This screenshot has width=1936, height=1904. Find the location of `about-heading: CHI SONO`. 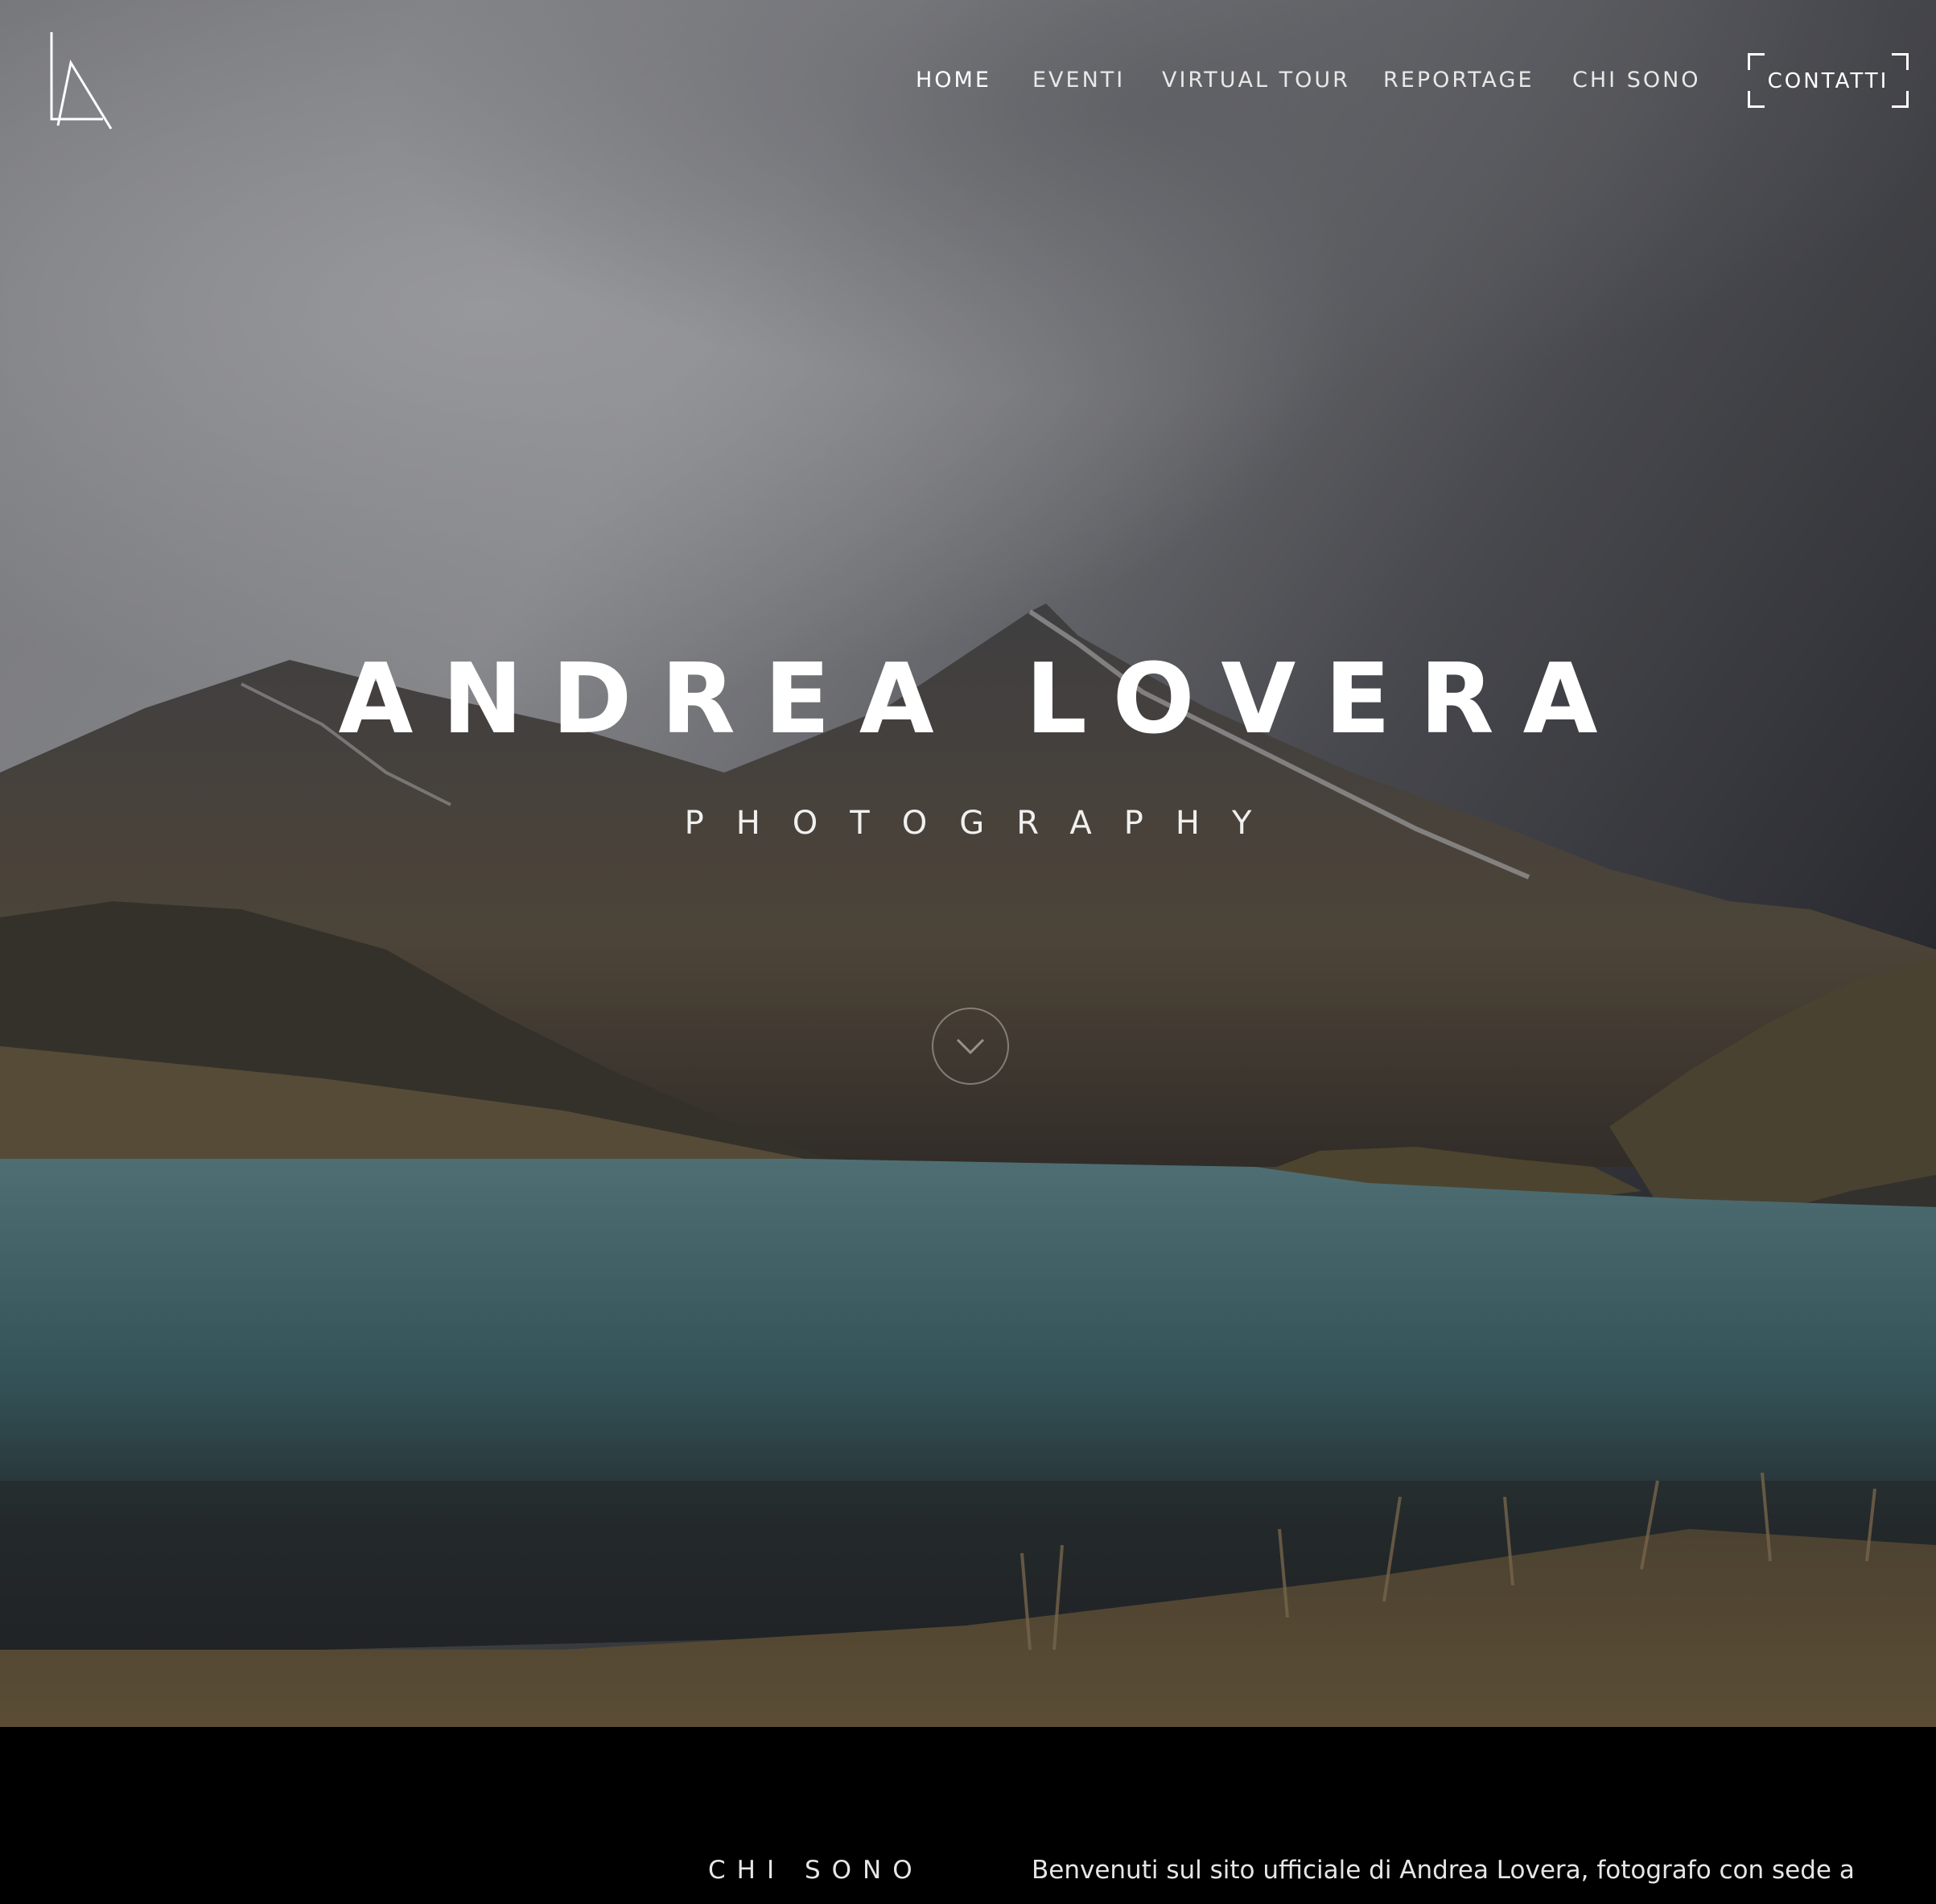

about-heading: CHI SONO is located at coordinates (816, 1870).